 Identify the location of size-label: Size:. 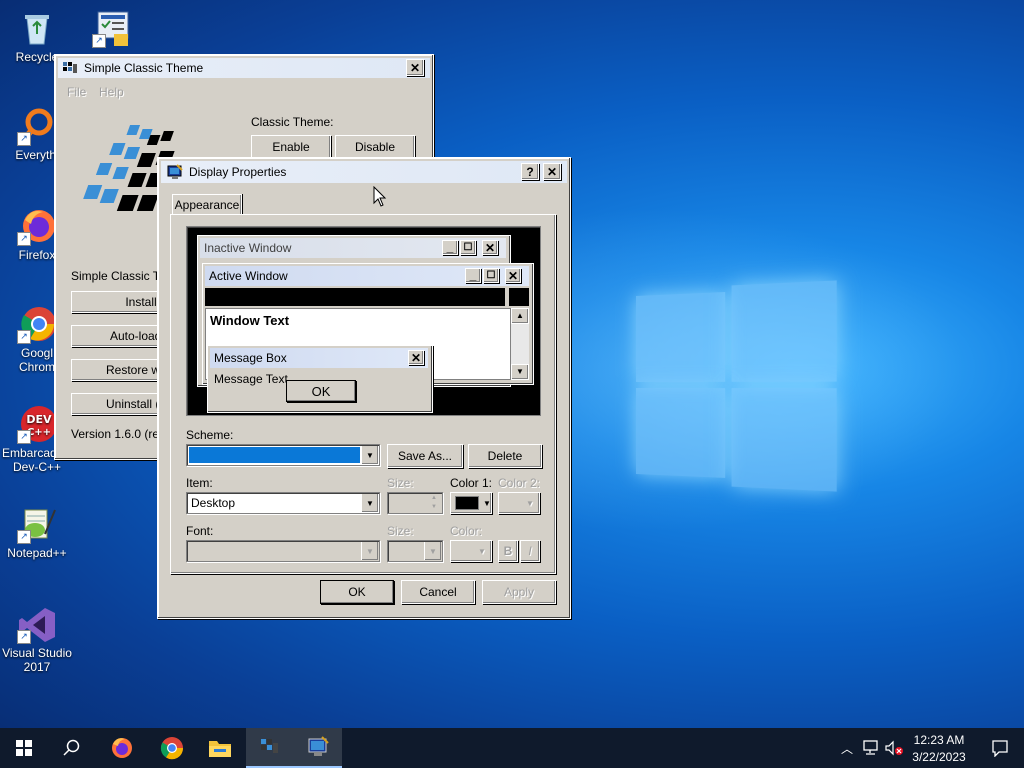
(400, 483).